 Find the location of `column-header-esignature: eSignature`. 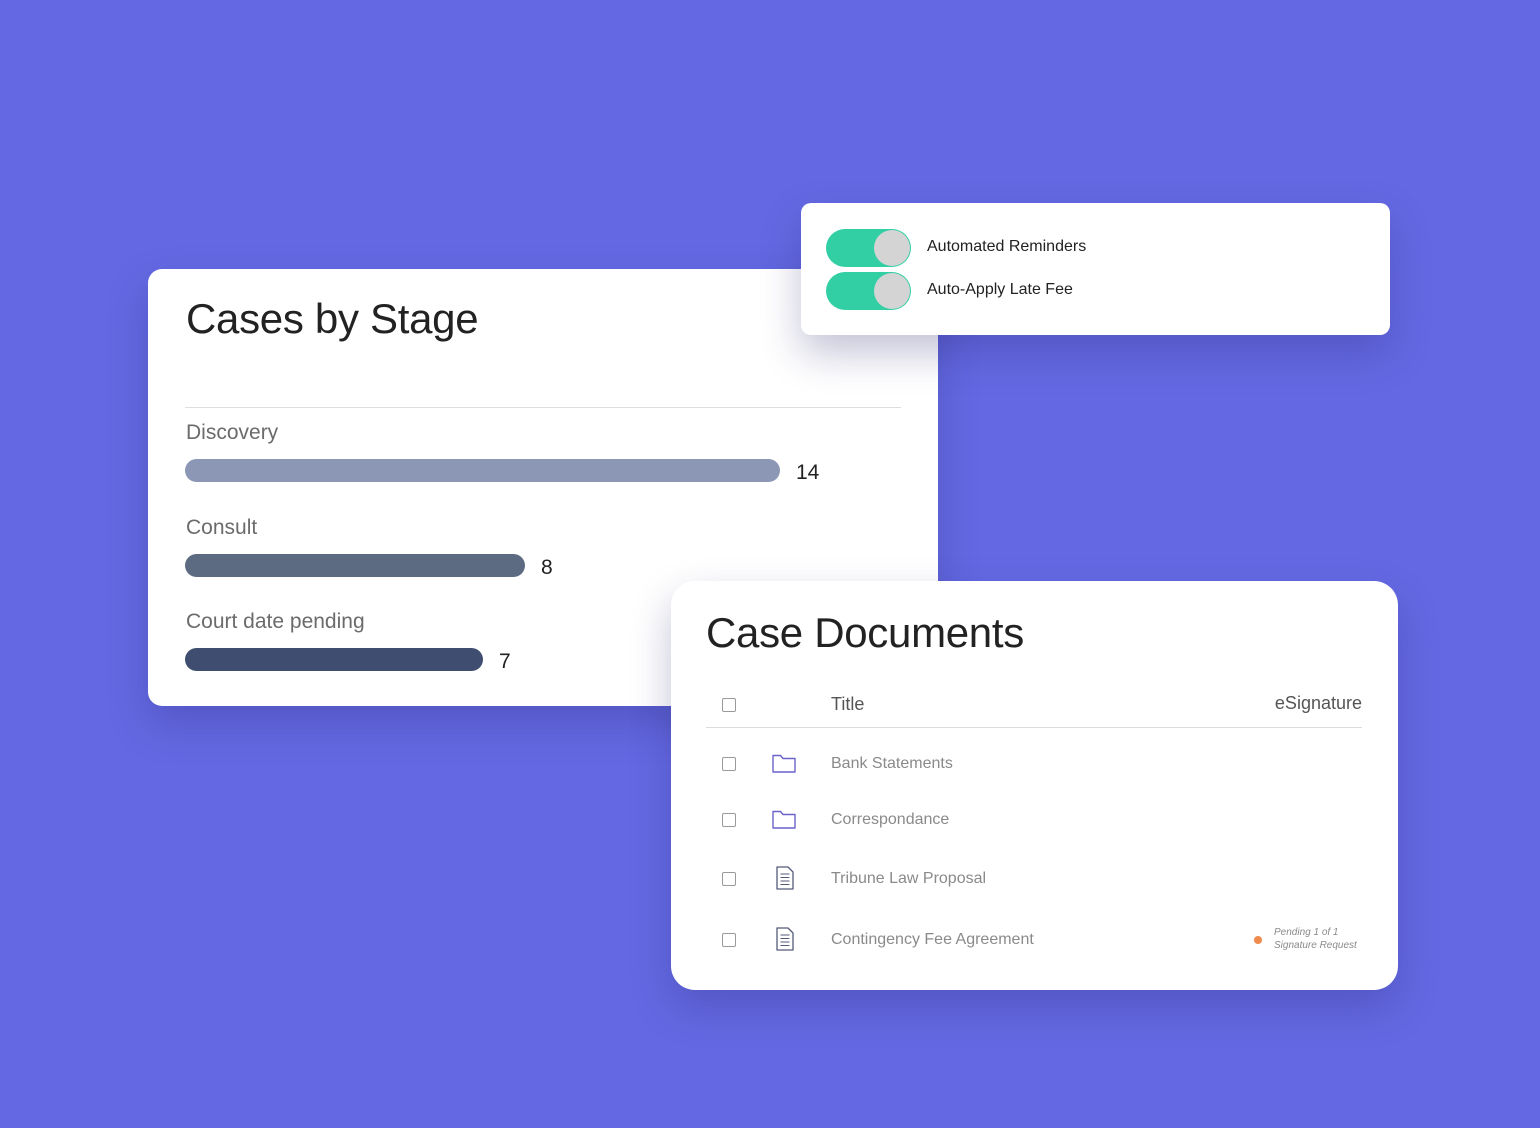

column-header-esignature: eSignature is located at coordinates (1318, 703).